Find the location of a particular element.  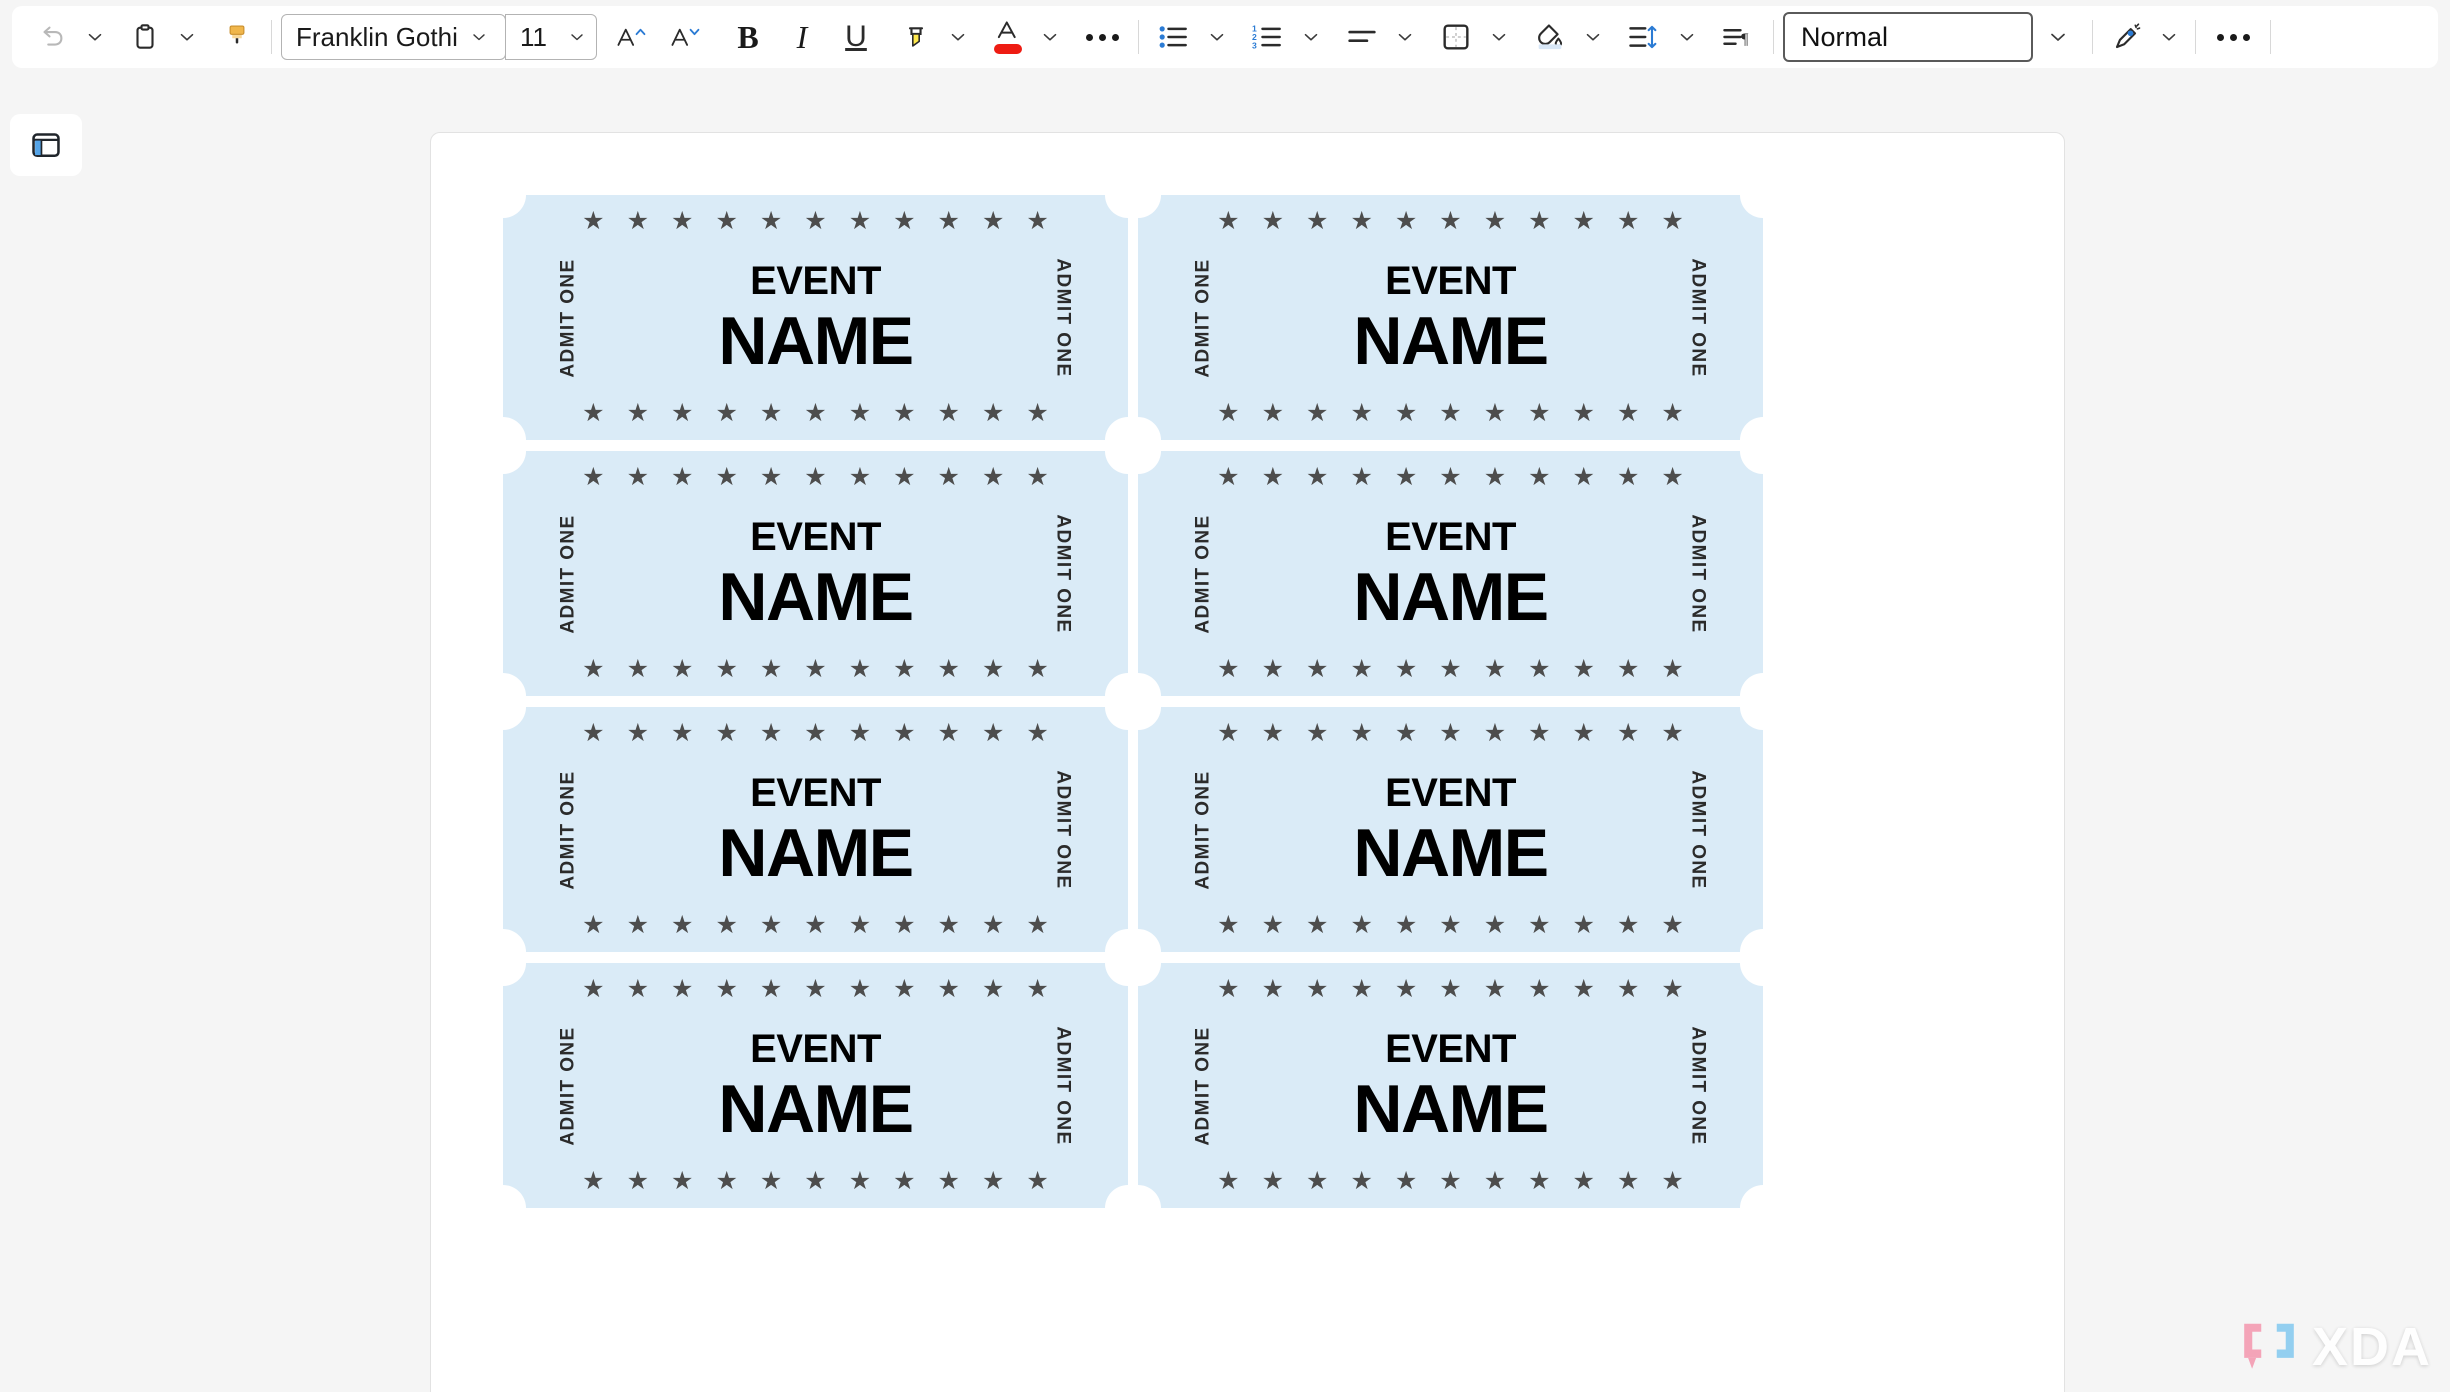

shading-button is located at coordinates (1550, 37).